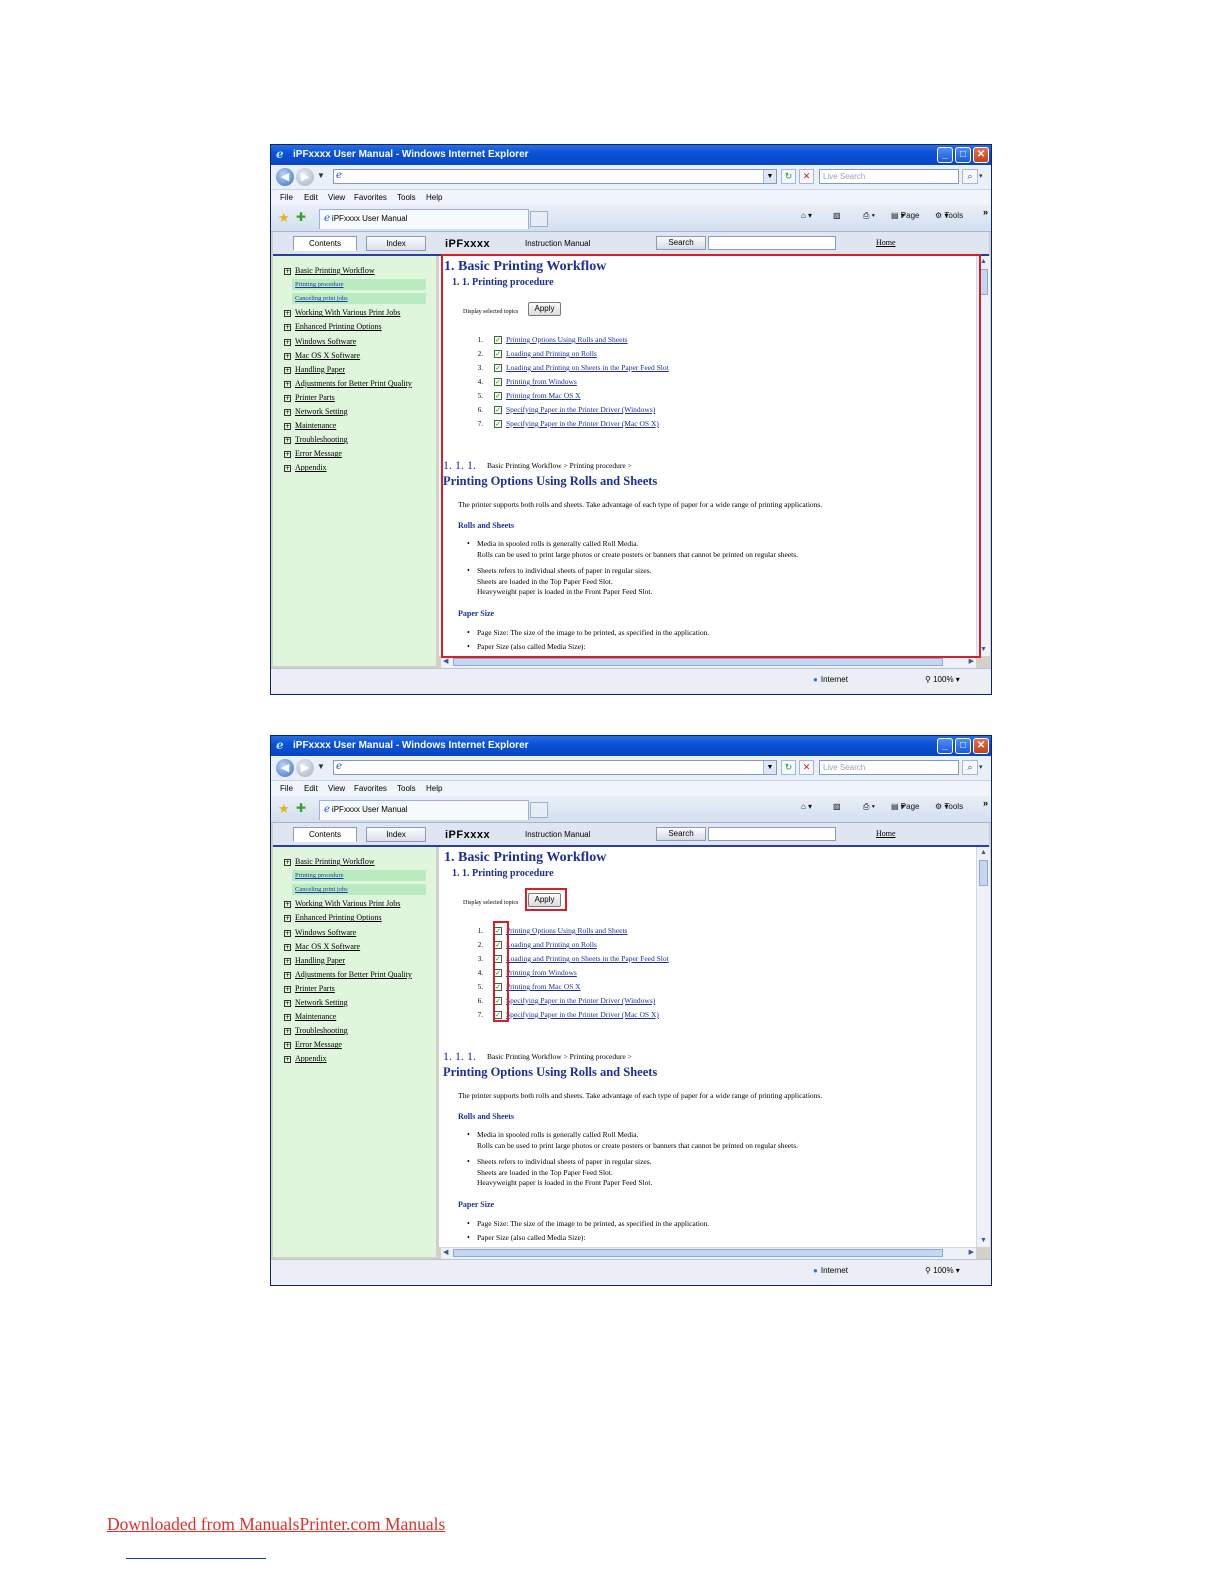  Describe the element at coordinates (305, 177) in the screenshot. I see `forward-button: ▶` at that location.